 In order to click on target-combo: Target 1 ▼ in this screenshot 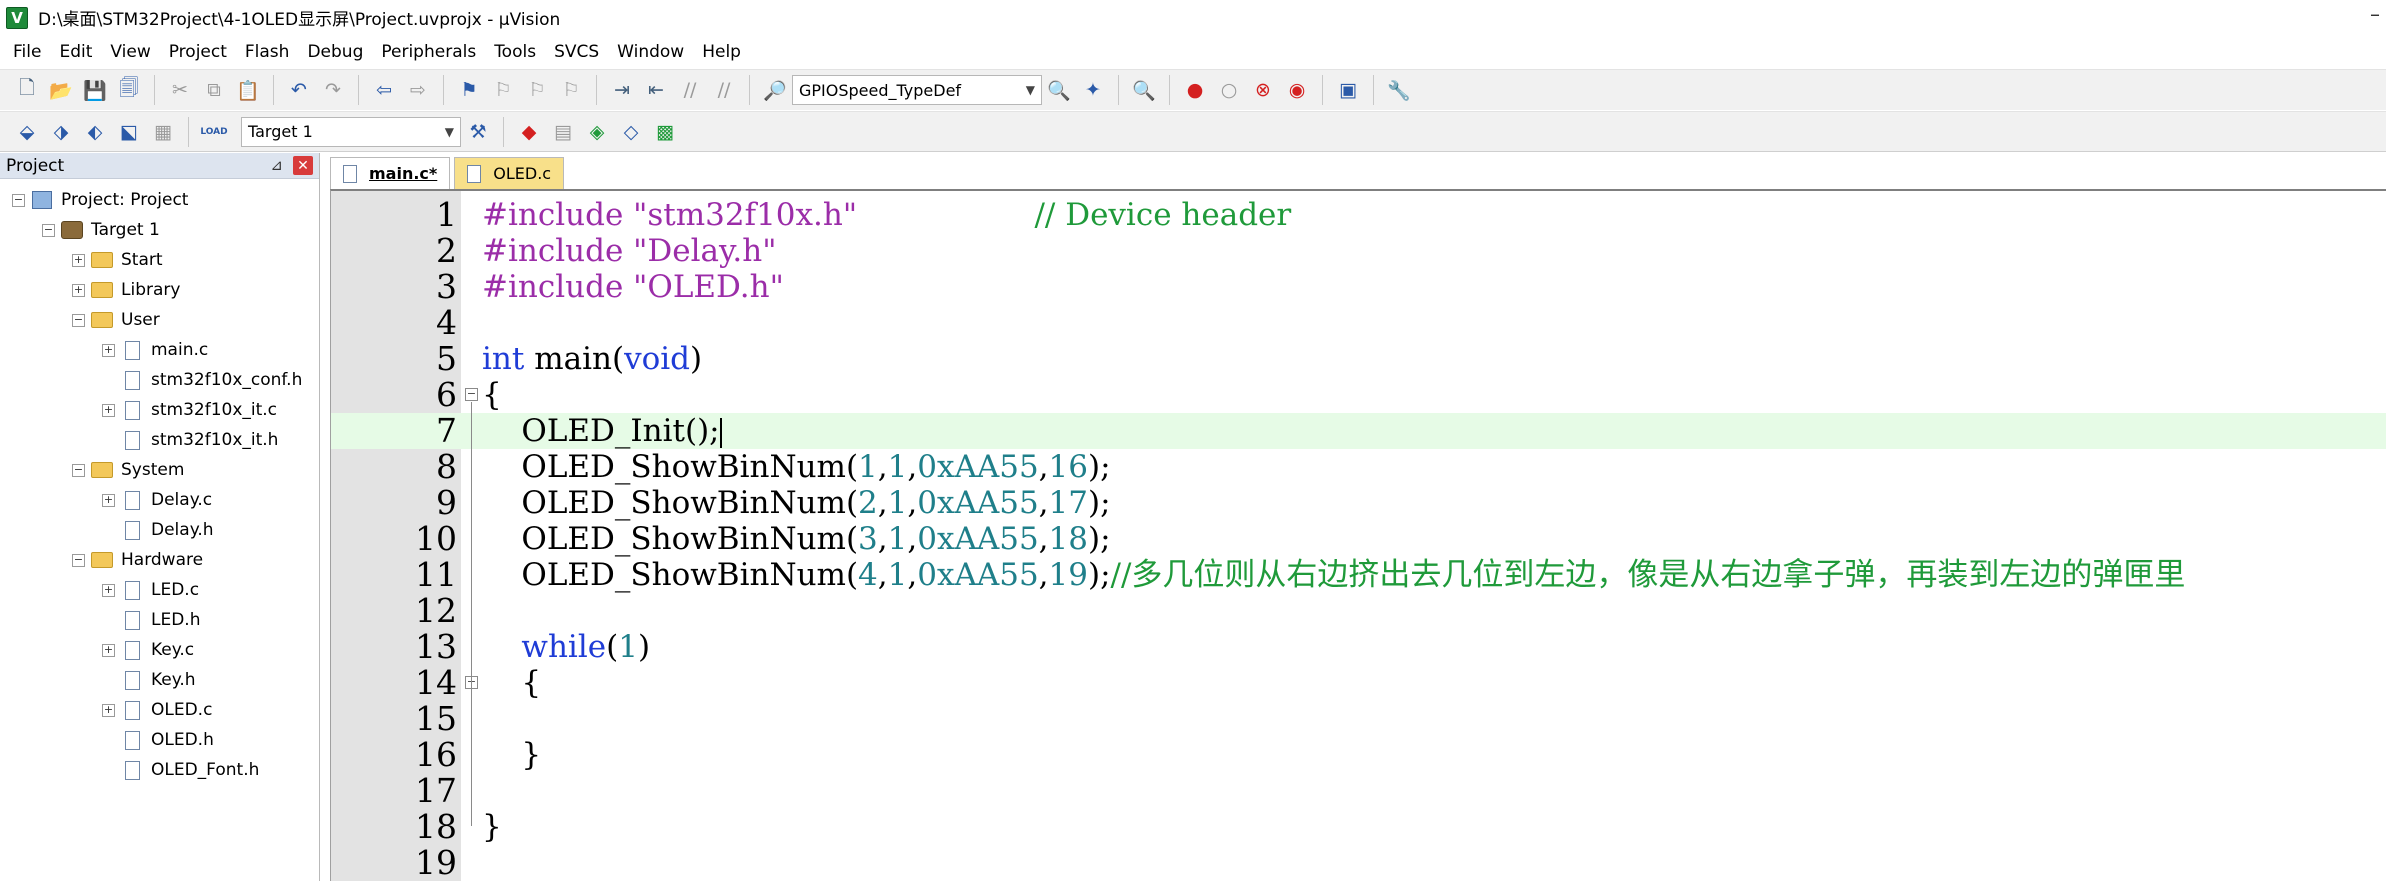, I will do `click(351, 131)`.